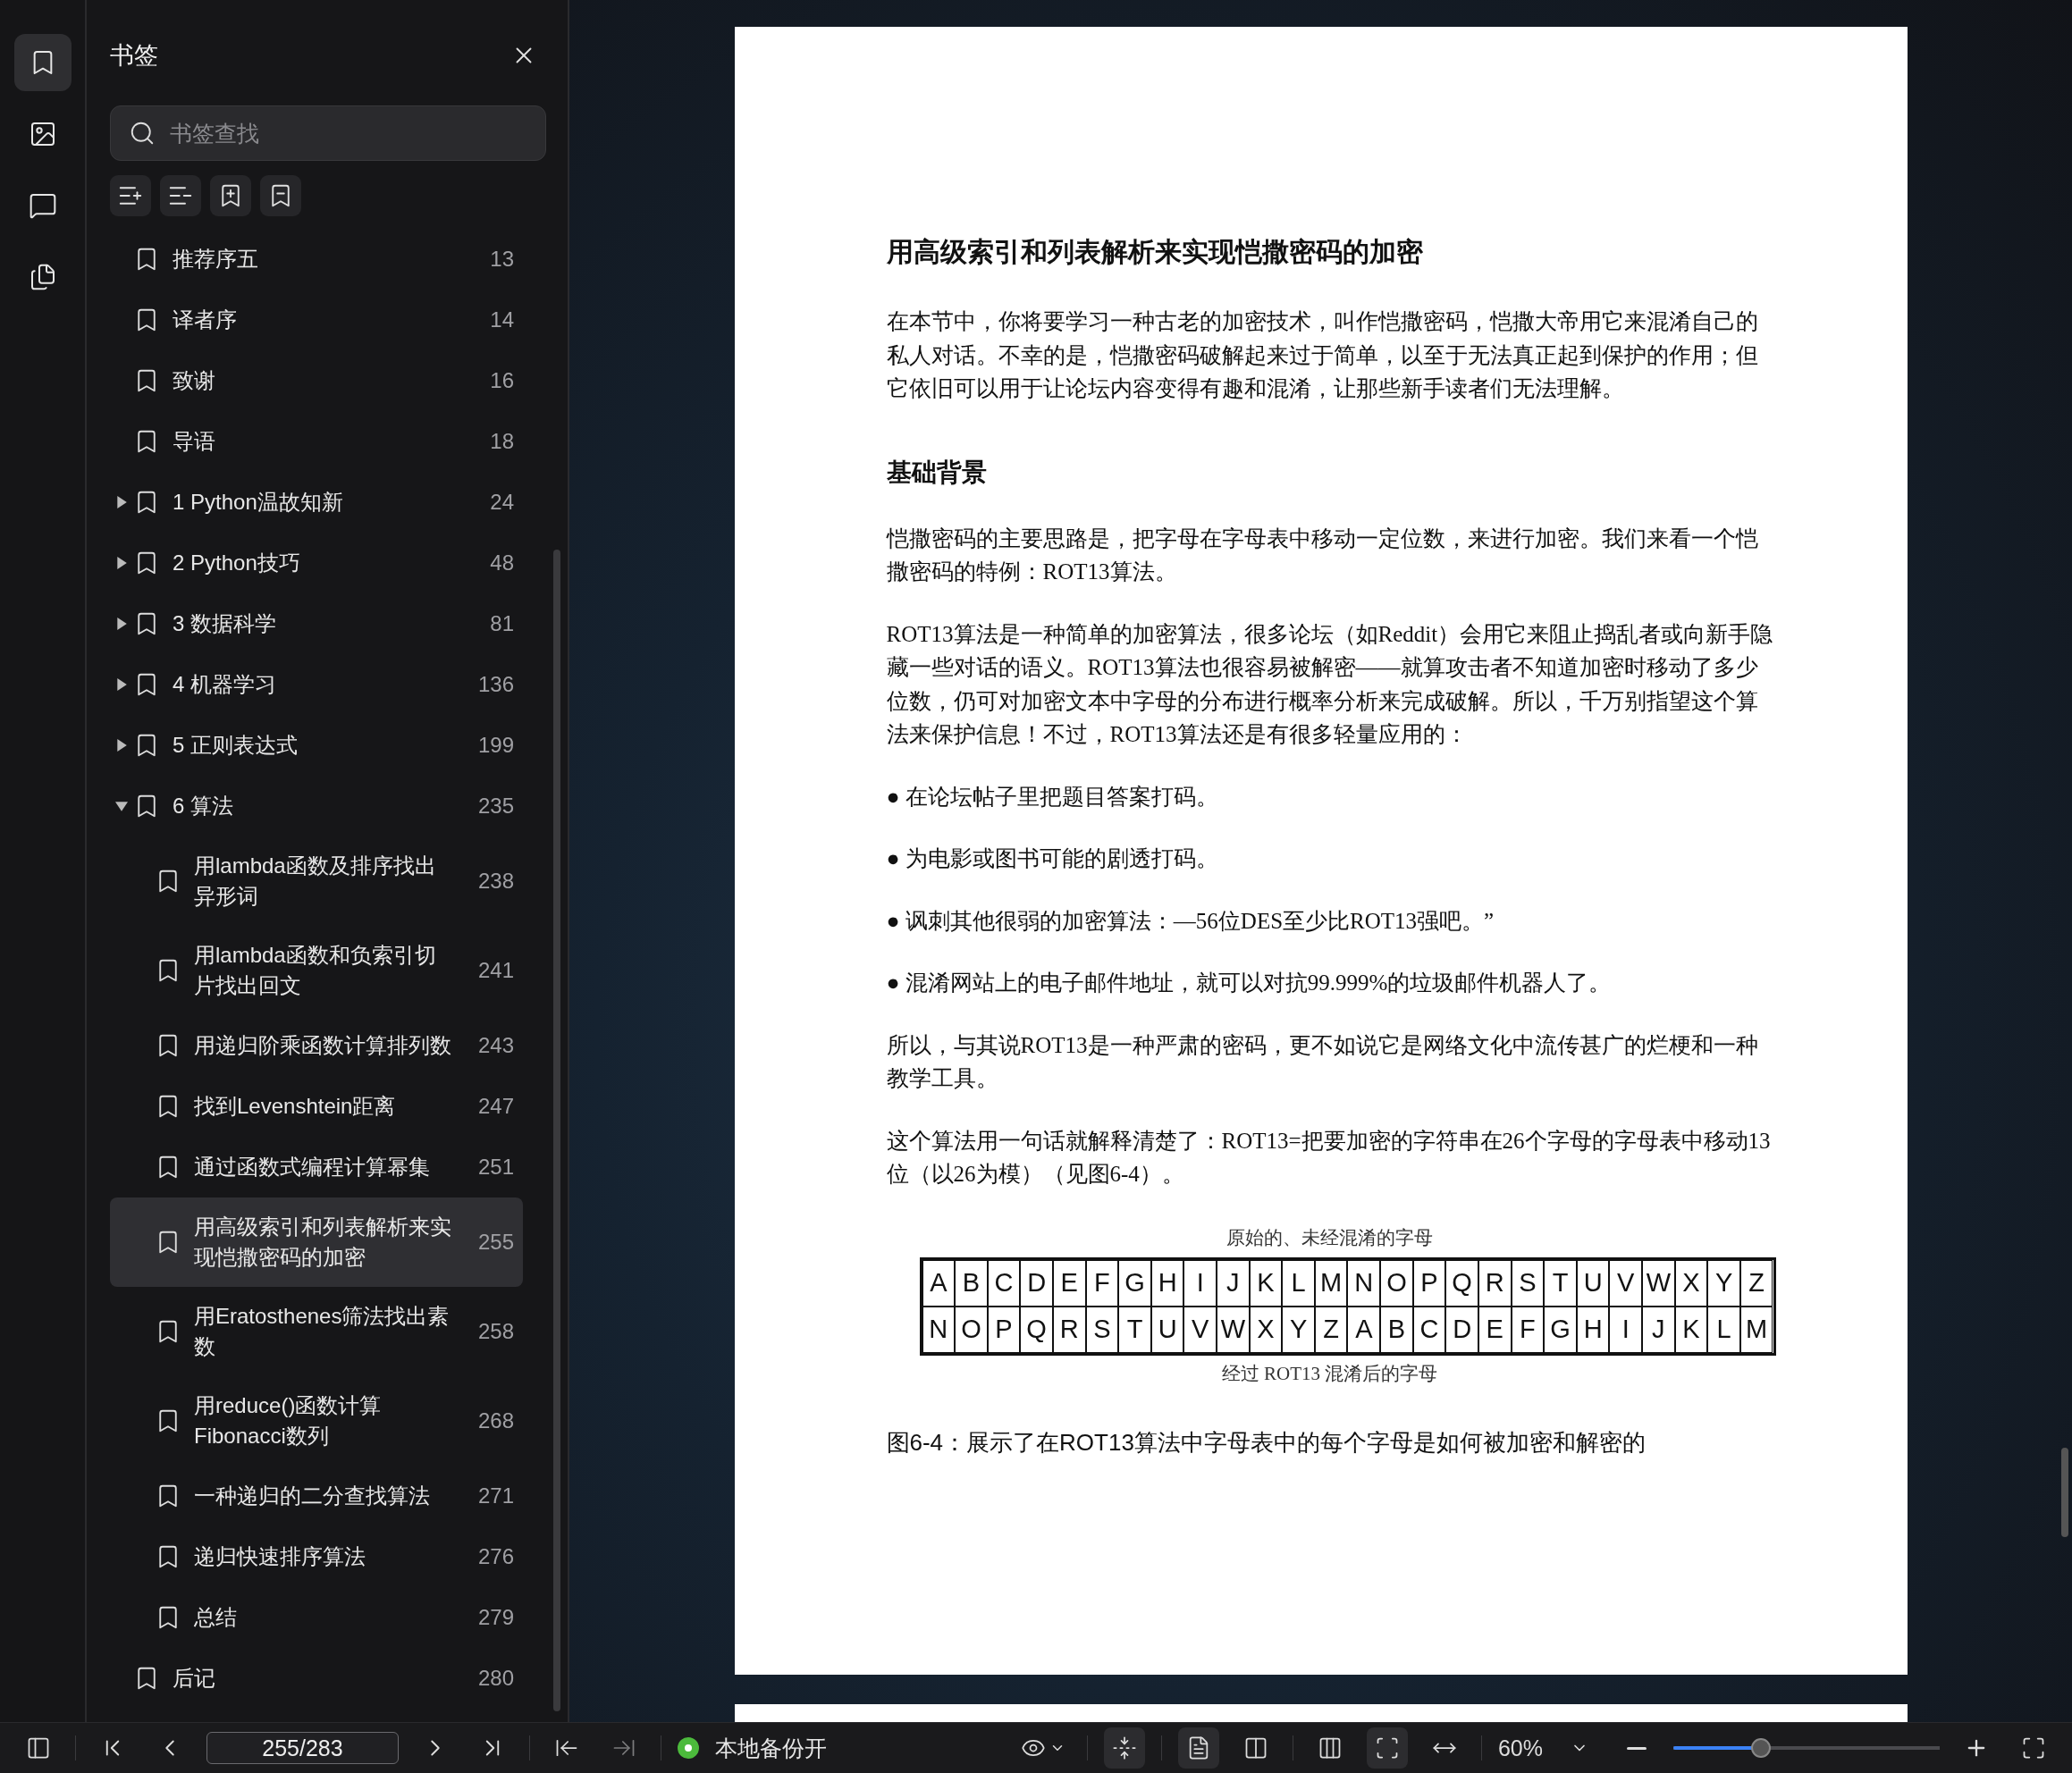 The image size is (2072, 1773). What do you see at coordinates (194, 441) in the screenshot?
I see `bookmark-label: 导语` at bounding box center [194, 441].